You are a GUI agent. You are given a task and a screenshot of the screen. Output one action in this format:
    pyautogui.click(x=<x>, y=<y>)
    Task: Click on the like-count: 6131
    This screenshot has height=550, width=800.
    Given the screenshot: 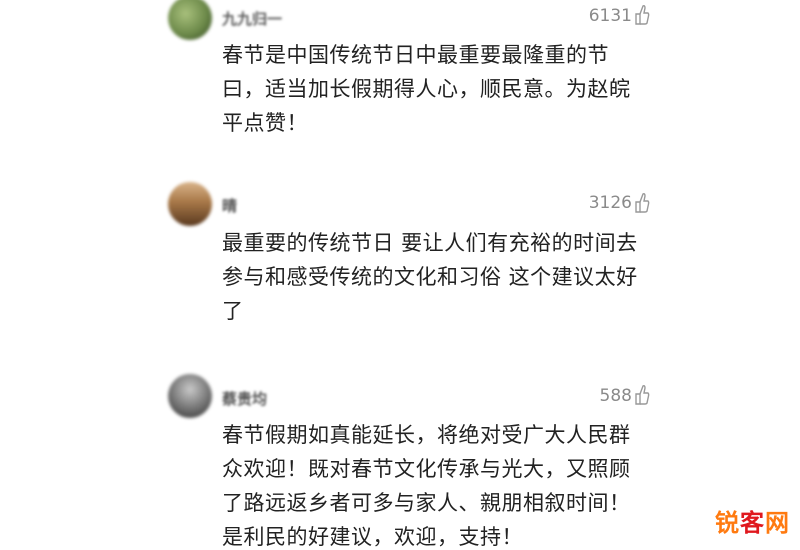 What is the action you would take?
    pyautogui.click(x=610, y=16)
    